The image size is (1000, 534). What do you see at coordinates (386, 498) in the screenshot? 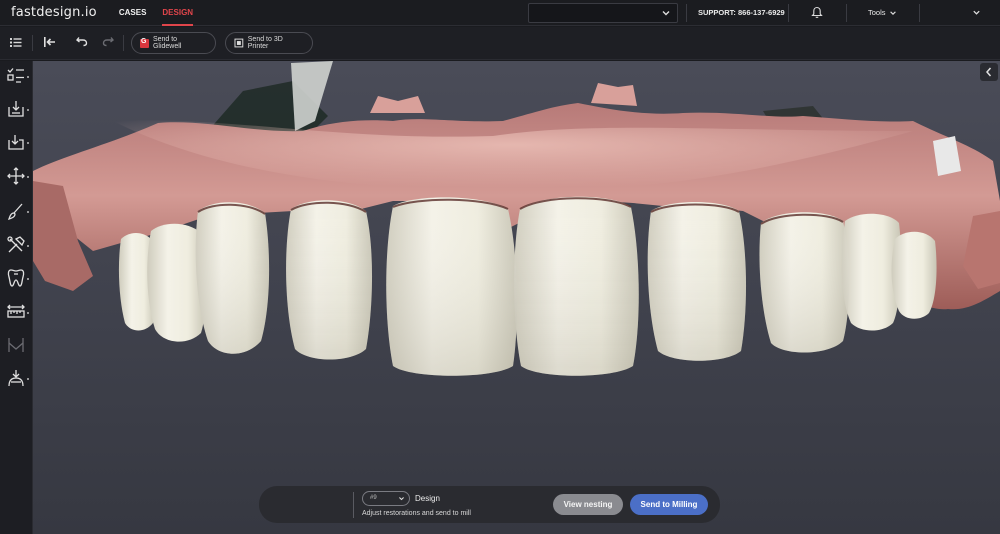
I see `tooth-select: #9` at bounding box center [386, 498].